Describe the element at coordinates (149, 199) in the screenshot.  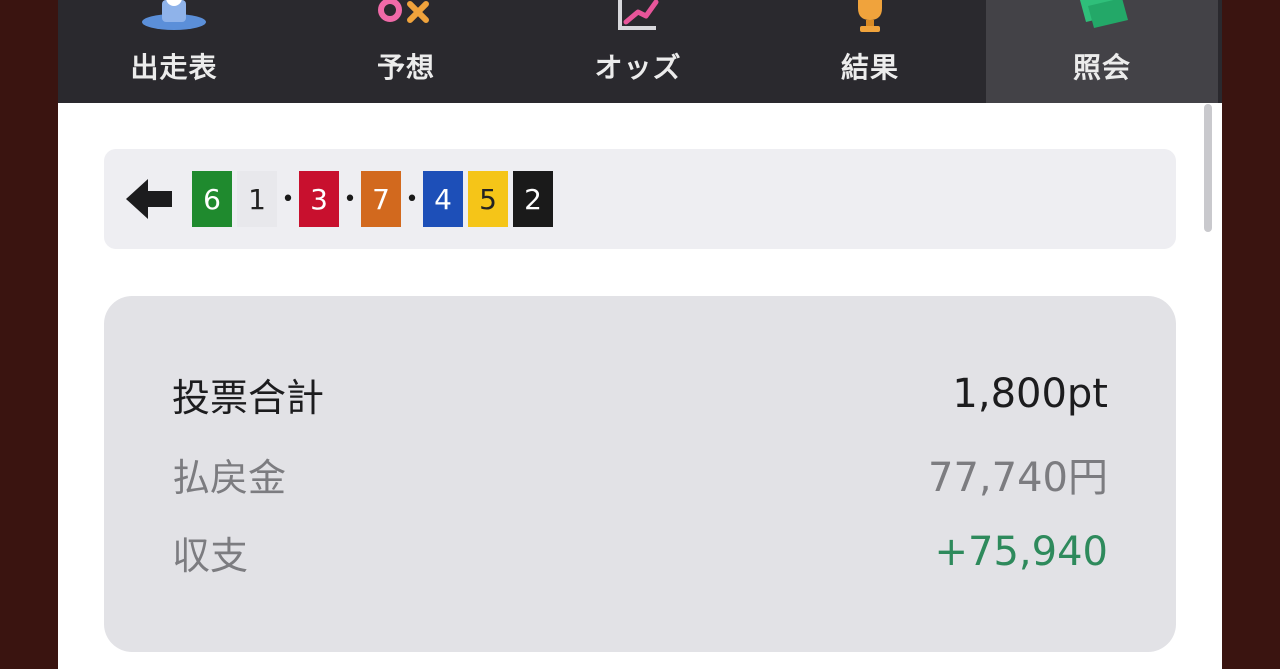
I see `back-arrow-icon` at that location.